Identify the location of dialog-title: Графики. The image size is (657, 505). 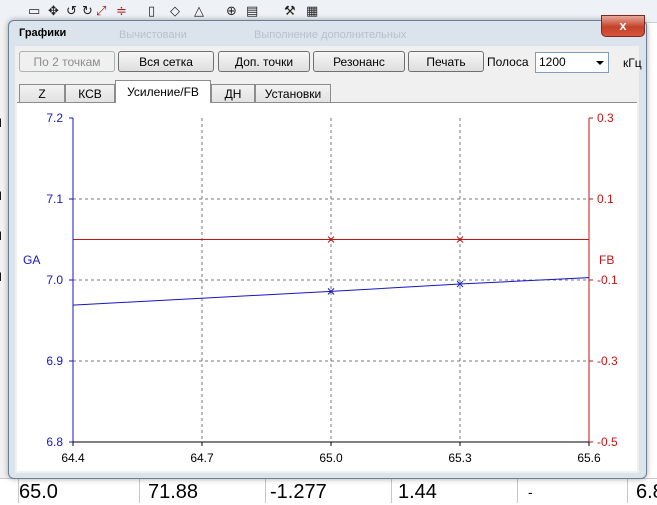
(43, 33).